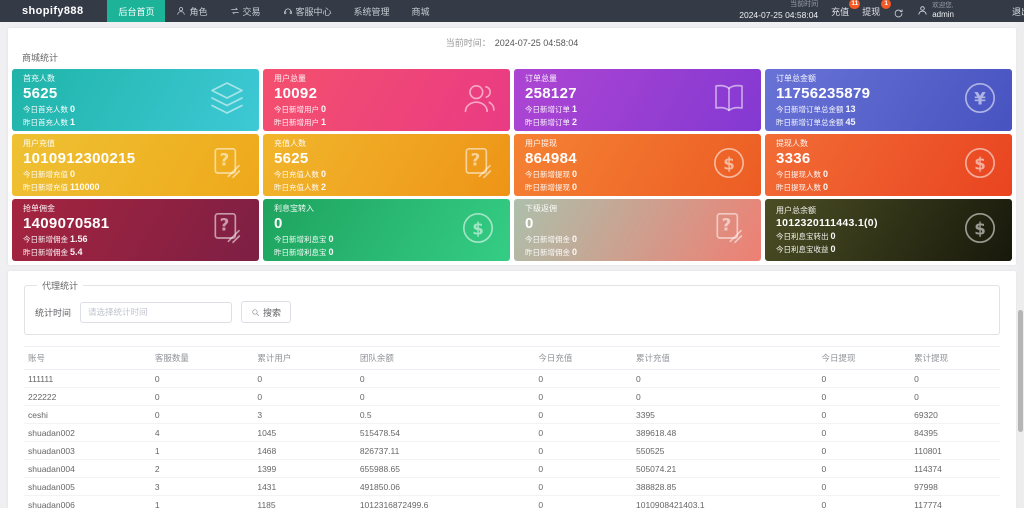  Describe the element at coordinates (421, 11) in the screenshot. I see `nav-item-5: 商城` at that location.